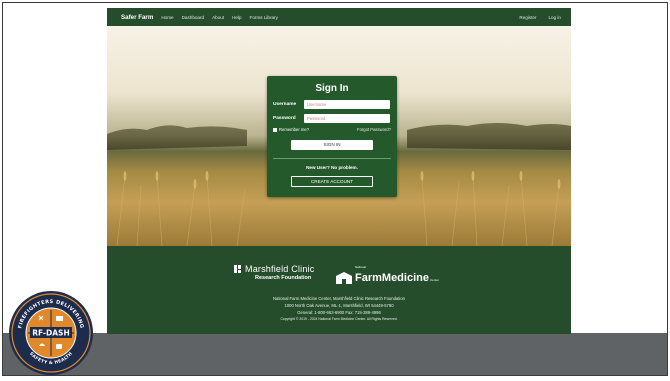  Describe the element at coordinates (344, 278) in the screenshot. I see `nfm-barn-icon` at that location.